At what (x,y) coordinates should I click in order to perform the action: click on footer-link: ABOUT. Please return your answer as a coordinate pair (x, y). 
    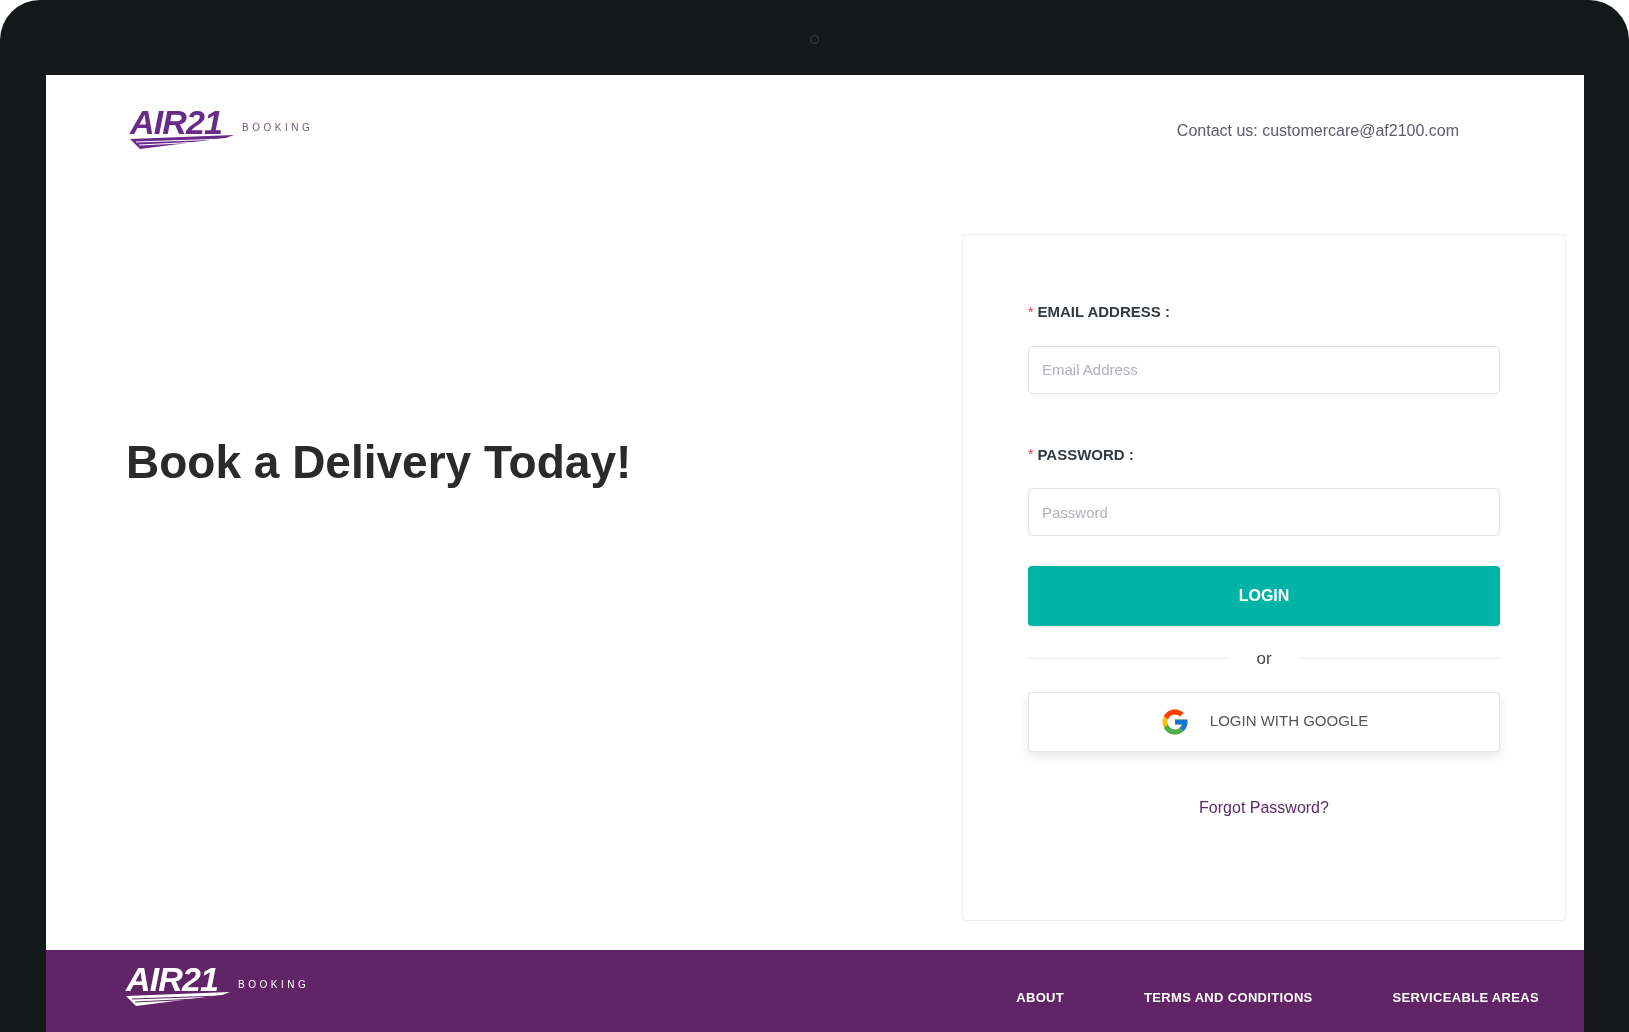
    Looking at the image, I should click on (1040, 998).